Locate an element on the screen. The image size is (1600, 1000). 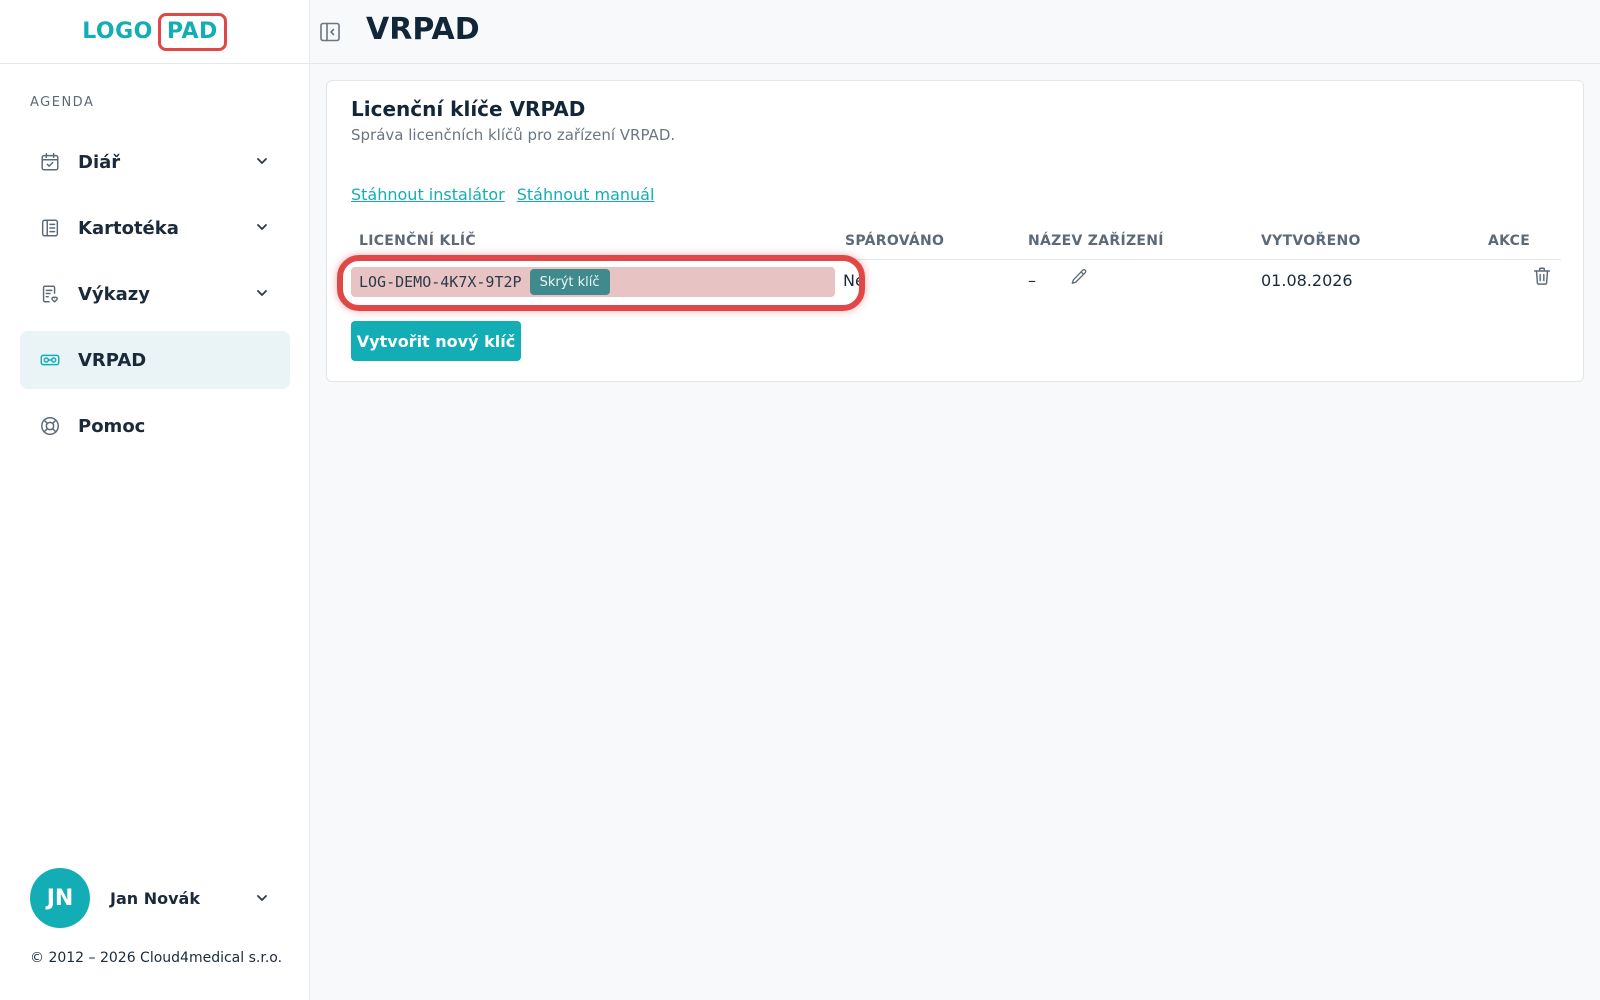
column-header-paired: SPÁROVÁNO is located at coordinates (895, 241).